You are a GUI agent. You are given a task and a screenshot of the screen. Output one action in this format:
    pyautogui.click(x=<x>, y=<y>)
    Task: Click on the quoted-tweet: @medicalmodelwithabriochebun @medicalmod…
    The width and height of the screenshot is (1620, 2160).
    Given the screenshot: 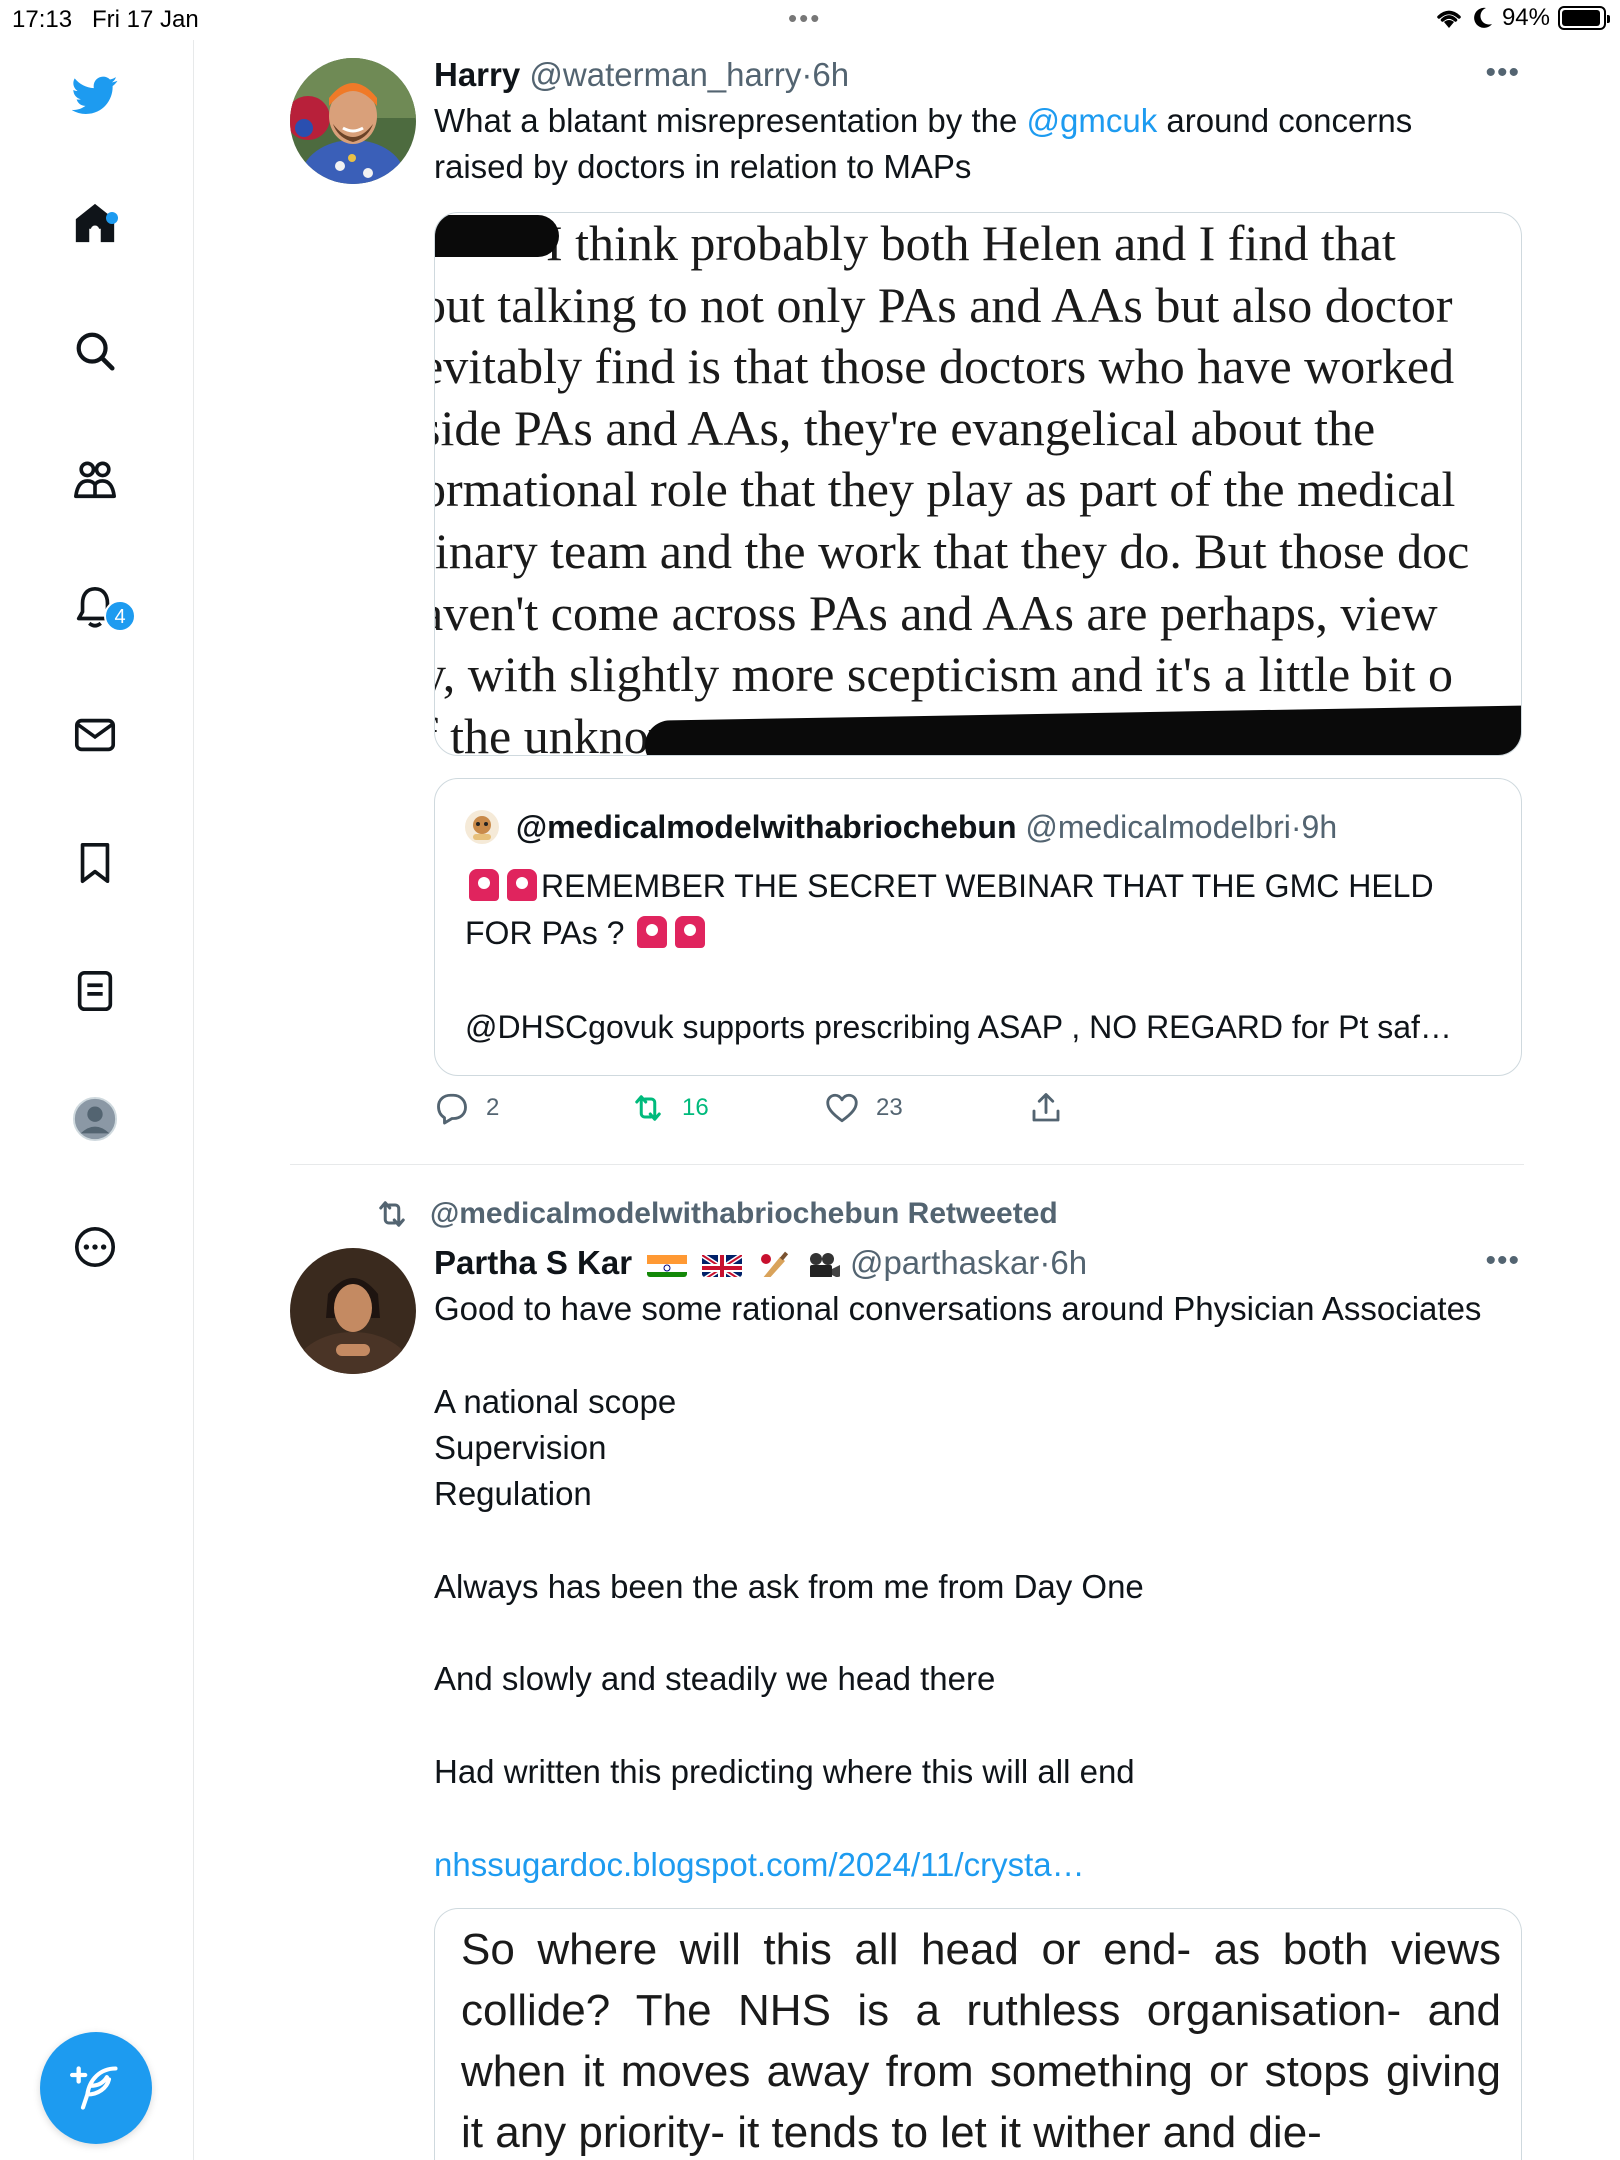 What is the action you would take?
    pyautogui.click(x=978, y=927)
    